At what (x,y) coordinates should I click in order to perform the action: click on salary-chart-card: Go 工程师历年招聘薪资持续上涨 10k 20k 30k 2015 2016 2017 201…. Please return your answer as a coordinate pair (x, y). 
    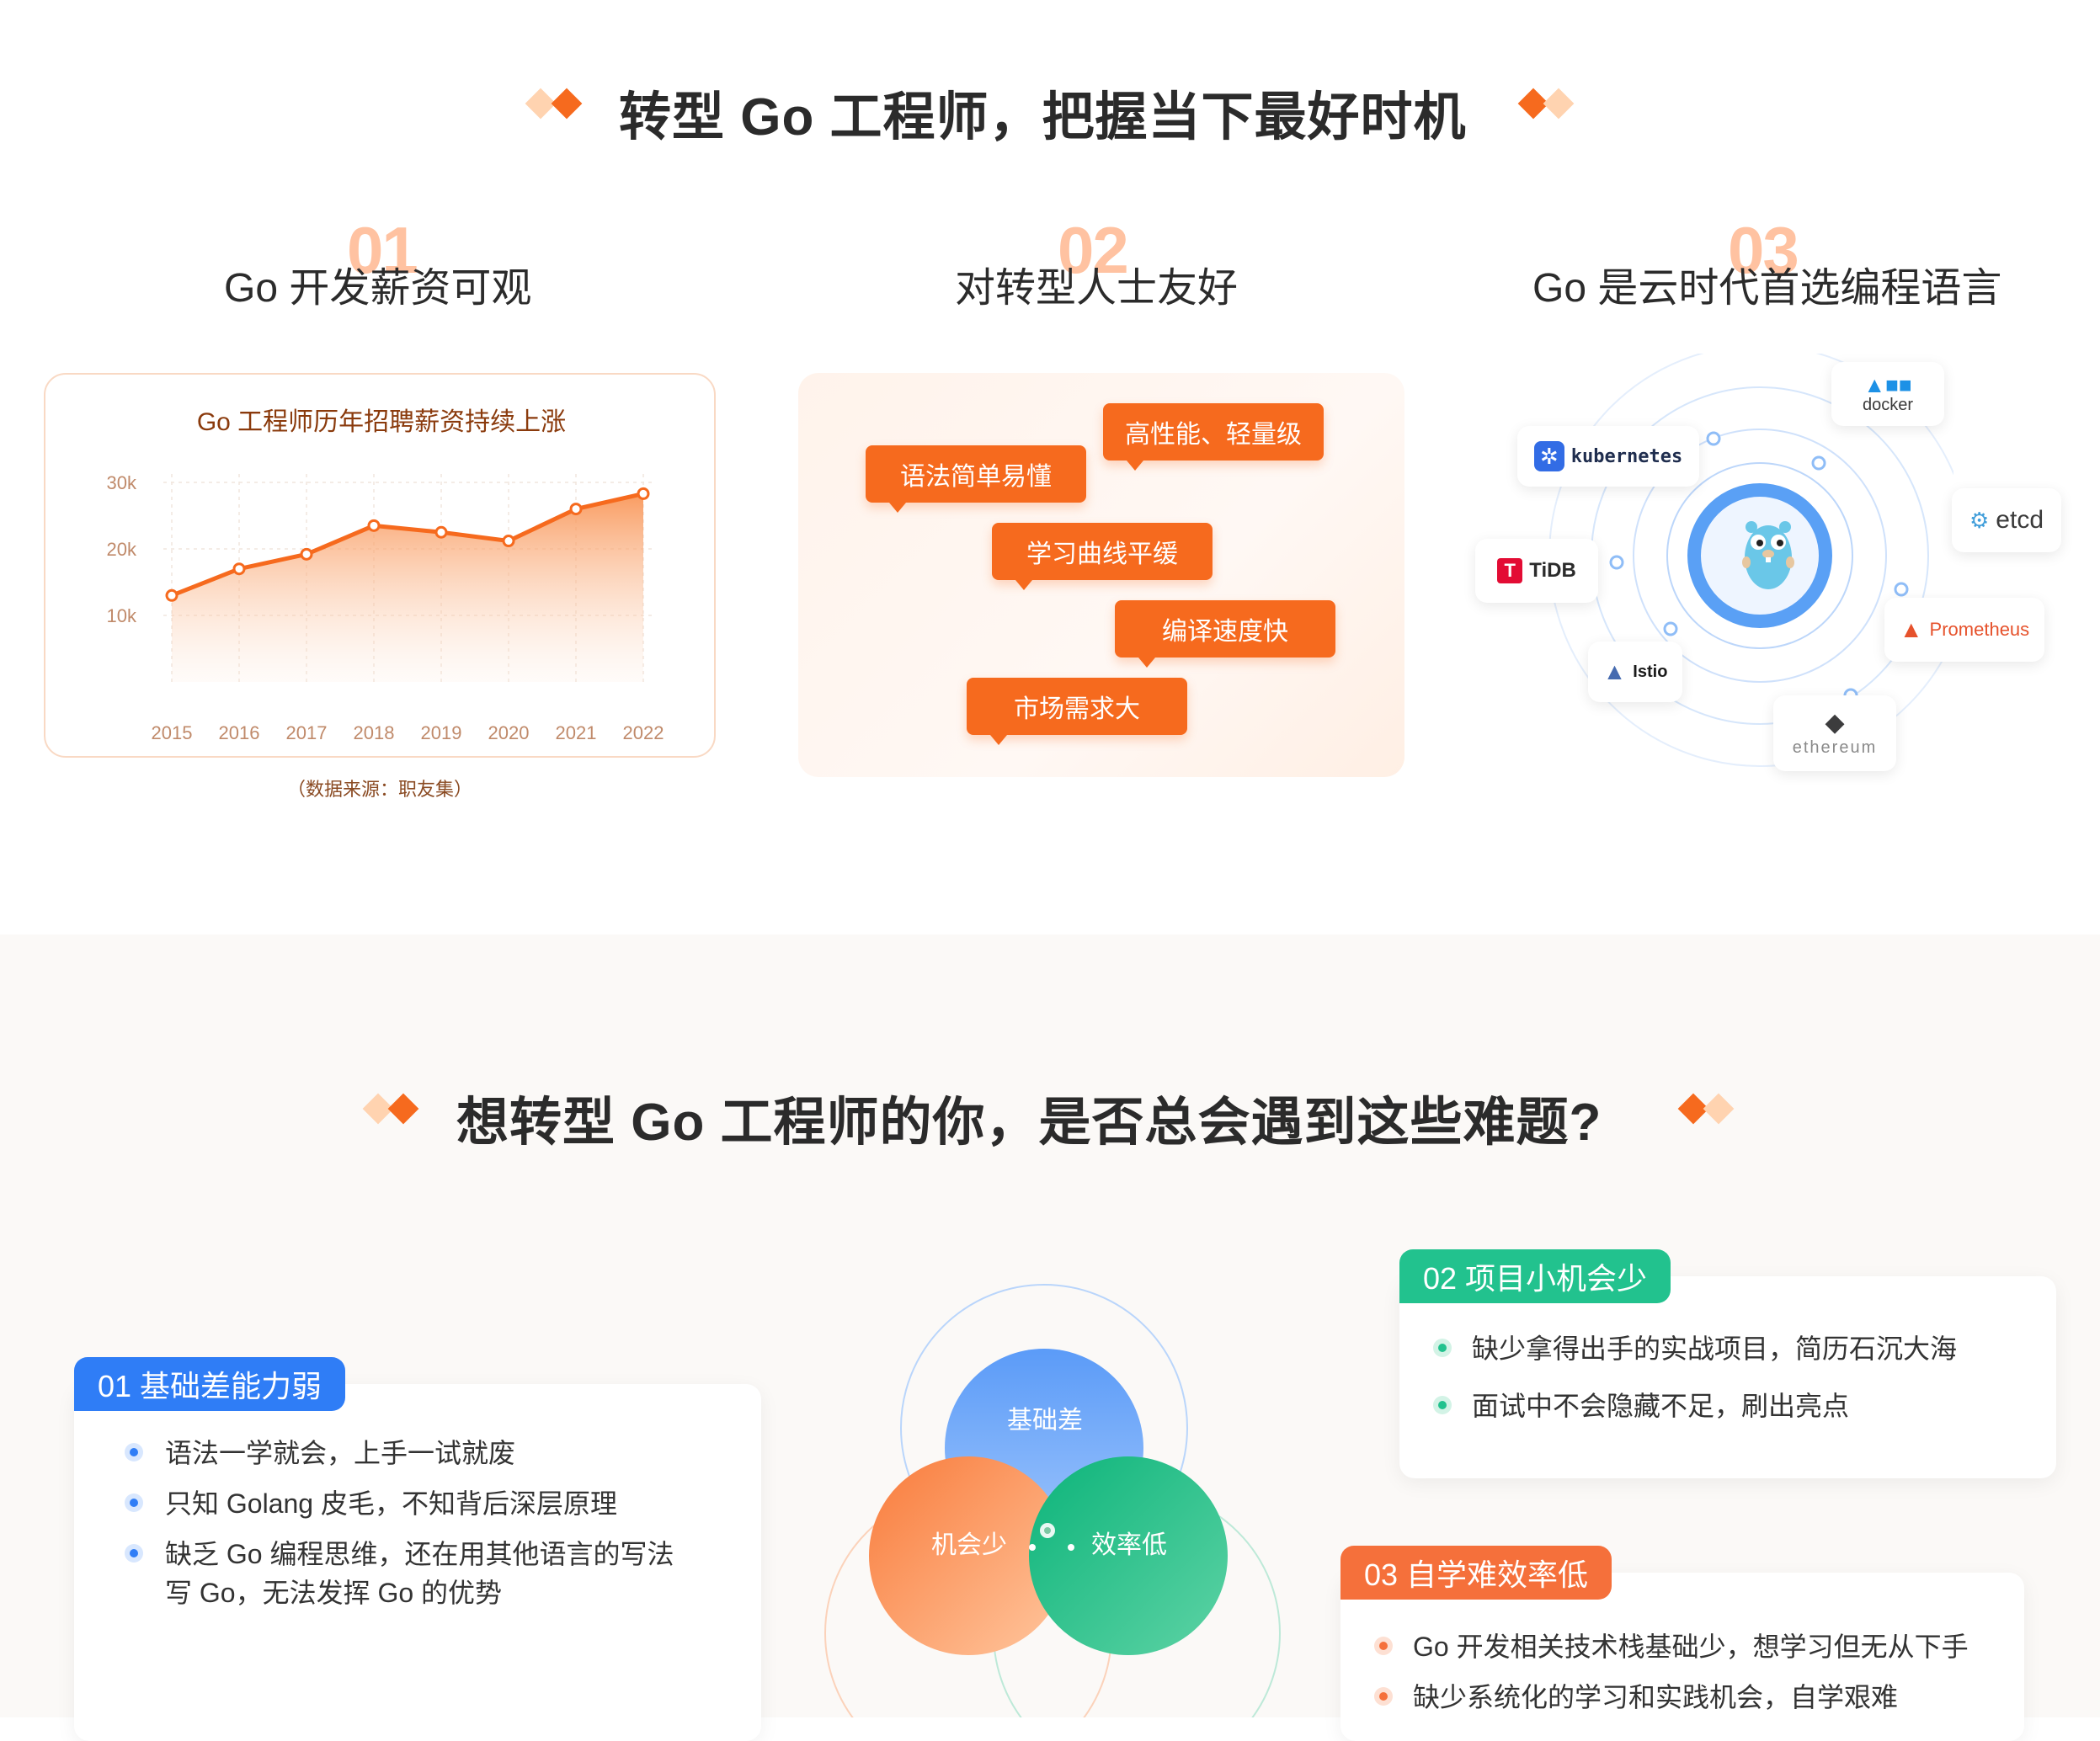
    Looking at the image, I should click on (380, 565).